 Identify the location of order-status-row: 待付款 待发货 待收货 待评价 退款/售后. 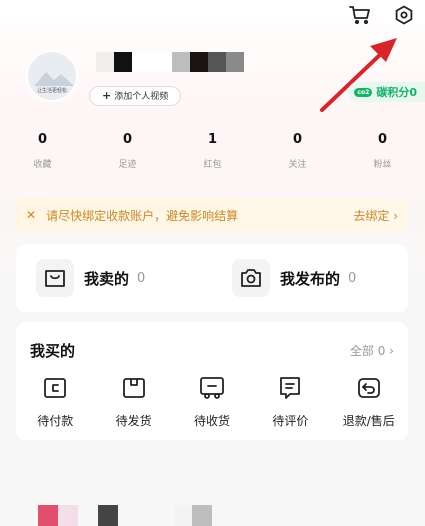
(212, 401).